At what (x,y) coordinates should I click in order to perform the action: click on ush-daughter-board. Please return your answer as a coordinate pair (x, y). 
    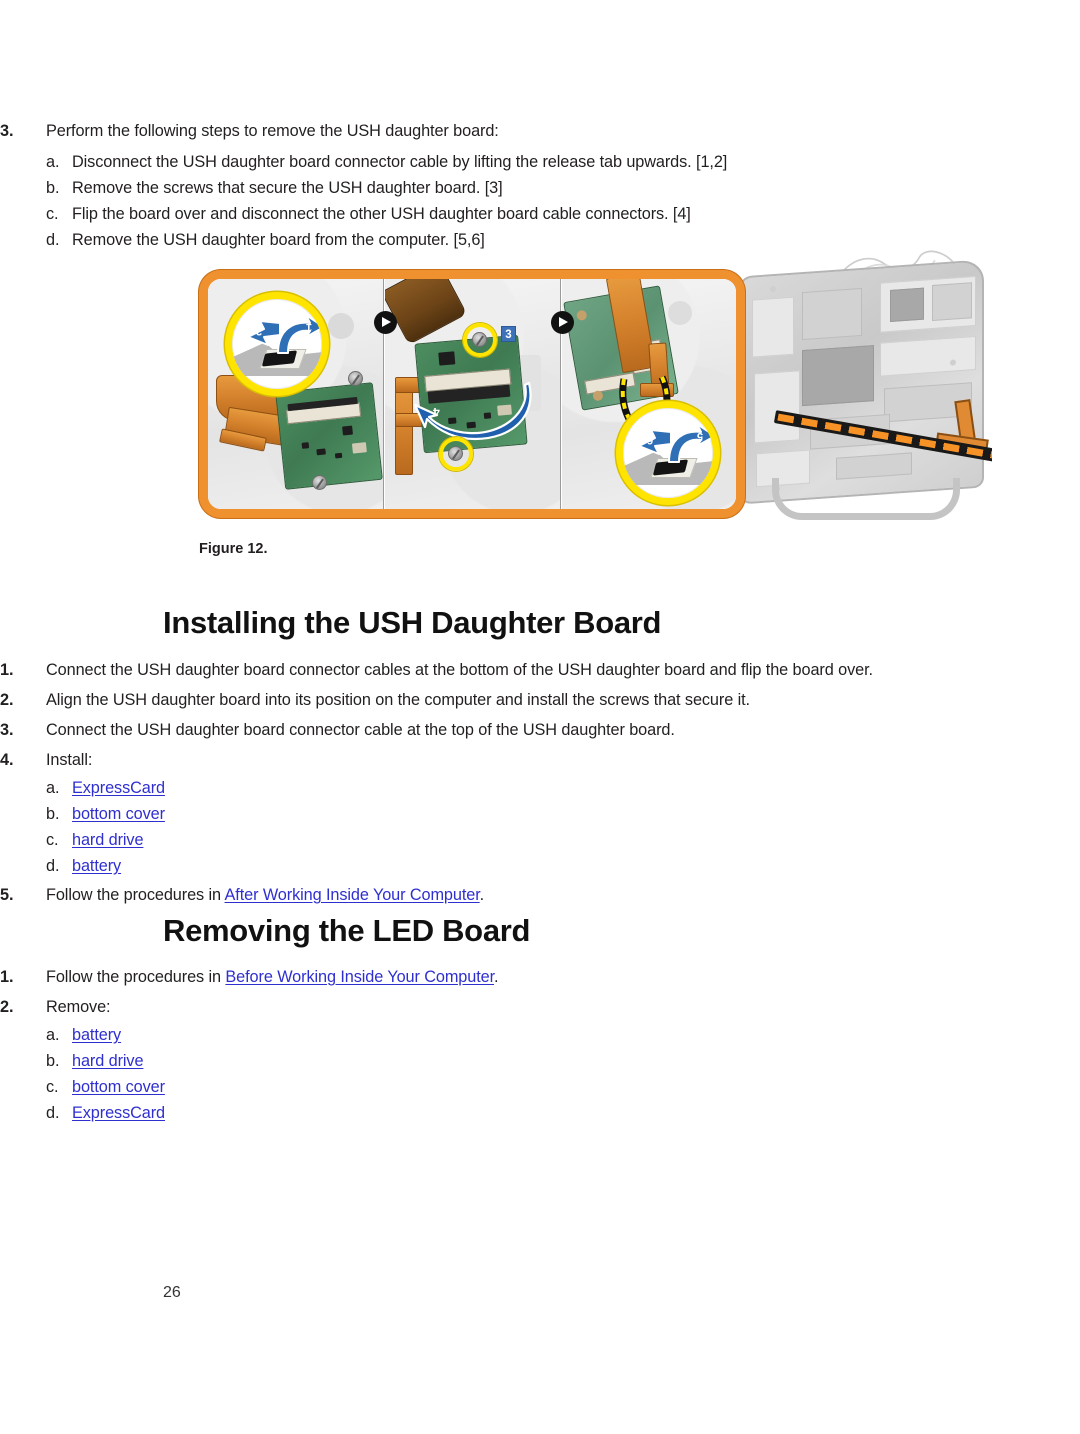
    Looking at the image, I should click on (329, 436).